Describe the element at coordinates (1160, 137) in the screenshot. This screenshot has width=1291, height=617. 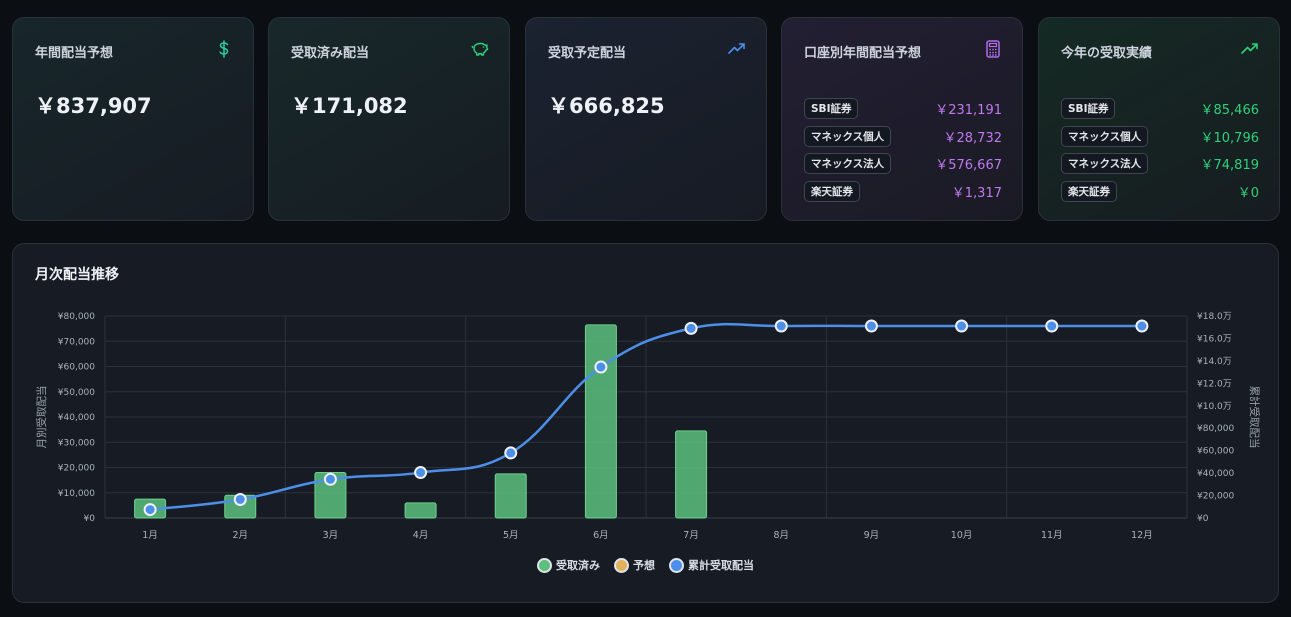
I see `list-item: マネックス個人 ￥10,796` at that location.